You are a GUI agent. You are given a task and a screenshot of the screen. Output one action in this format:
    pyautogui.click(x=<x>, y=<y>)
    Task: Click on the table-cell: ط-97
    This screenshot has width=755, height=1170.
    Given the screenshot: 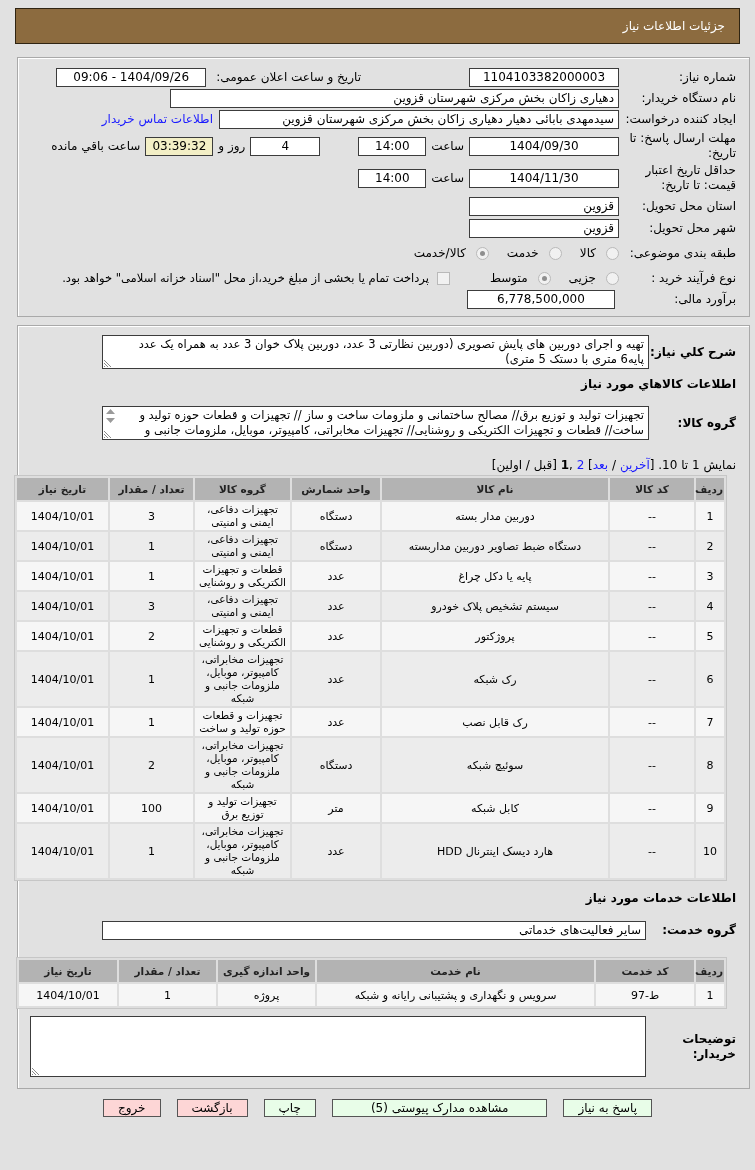 What is the action you would take?
    pyautogui.click(x=645, y=995)
    